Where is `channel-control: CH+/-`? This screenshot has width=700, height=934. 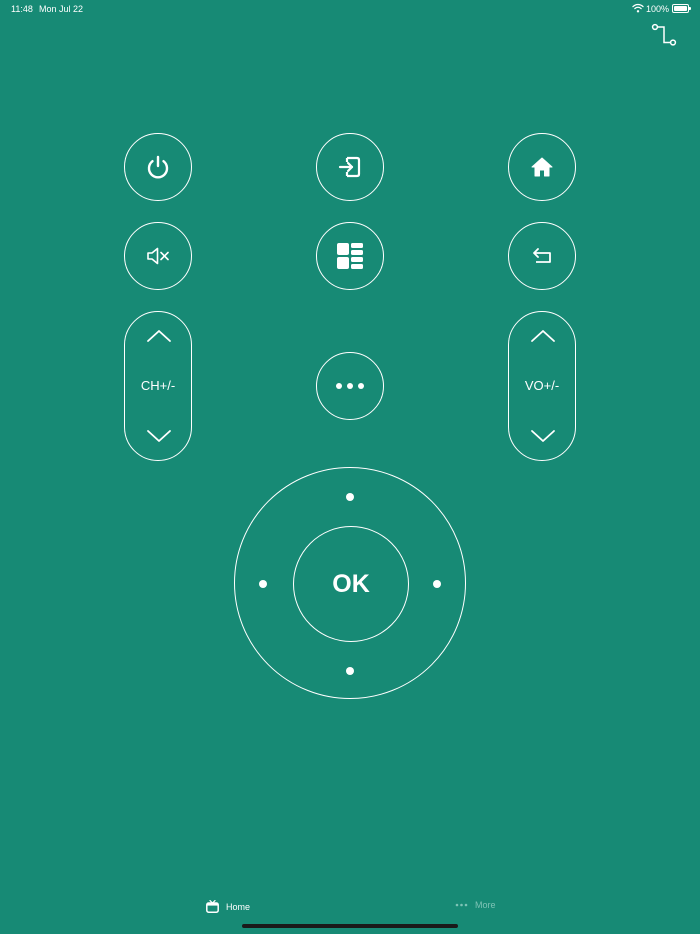 channel-control: CH+/- is located at coordinates (158, 386).